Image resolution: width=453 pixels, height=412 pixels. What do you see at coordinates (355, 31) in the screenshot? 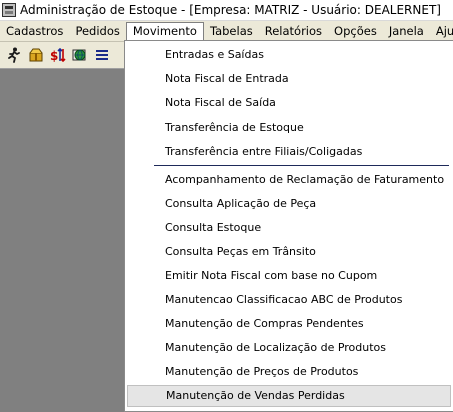
I see `menu-opcoes: Opções` at bounding box center [355, 31].